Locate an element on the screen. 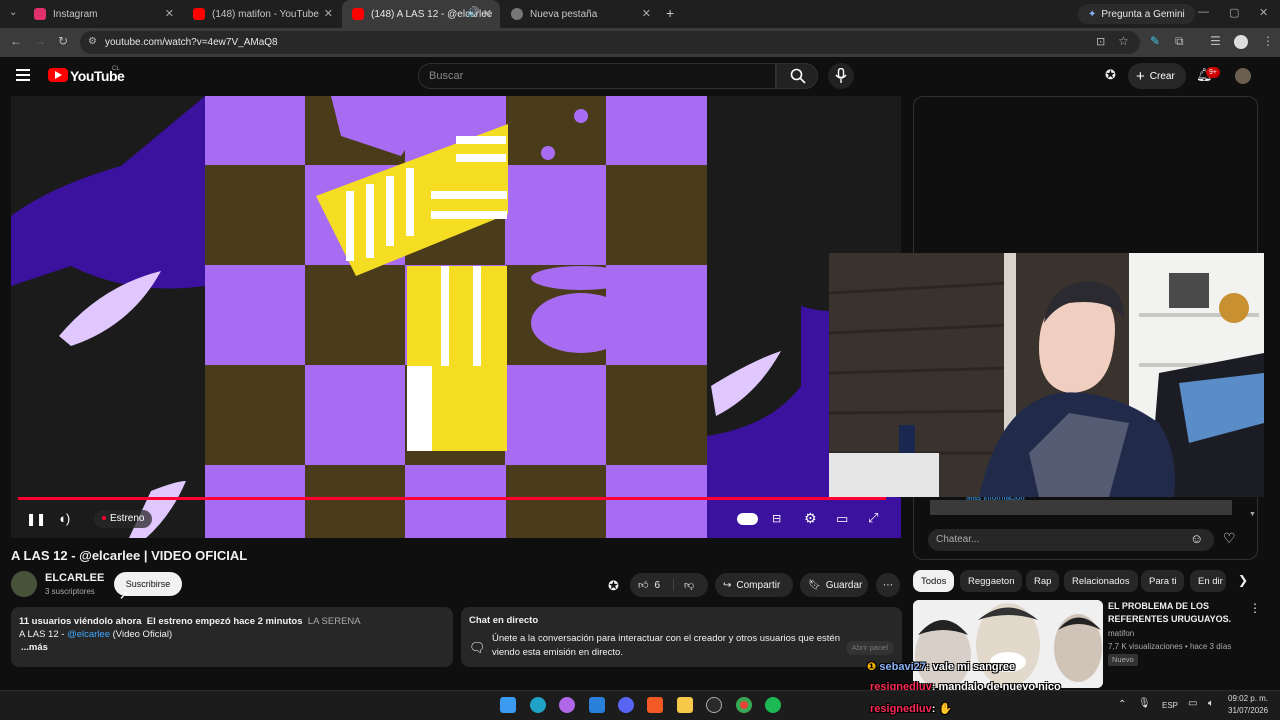 The width and height of the screenshot is (1280, 720). site-info-icon: ⚙ is located at coordinates (92, 41).